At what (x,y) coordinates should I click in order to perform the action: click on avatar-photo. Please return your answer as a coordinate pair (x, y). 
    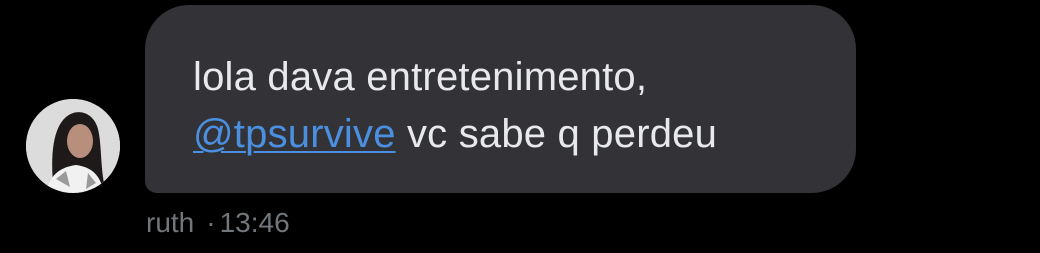
    Looking at the image, I should click on (73, 146).